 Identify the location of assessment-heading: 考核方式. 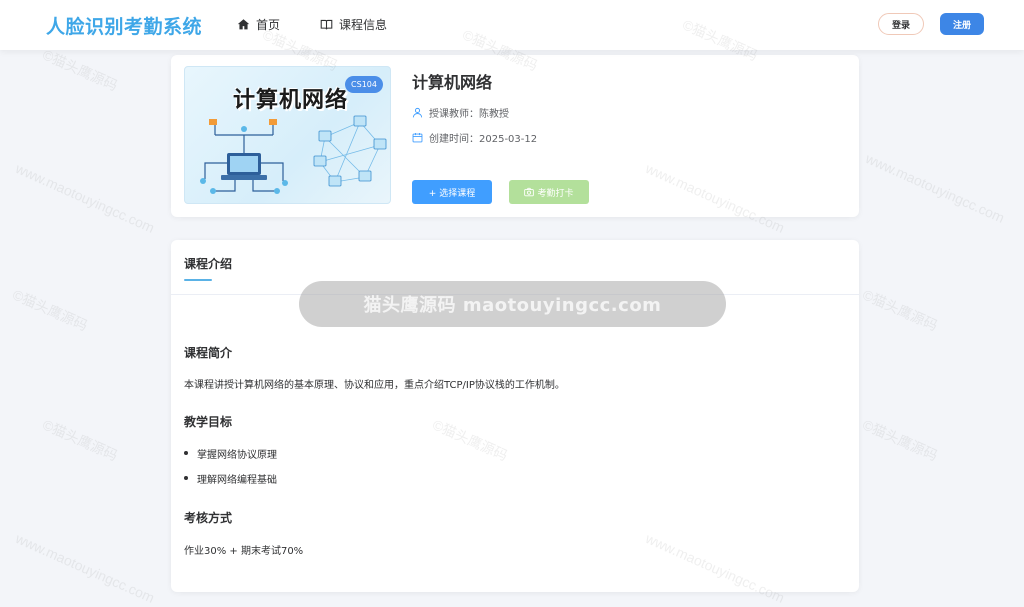
(208, 518).